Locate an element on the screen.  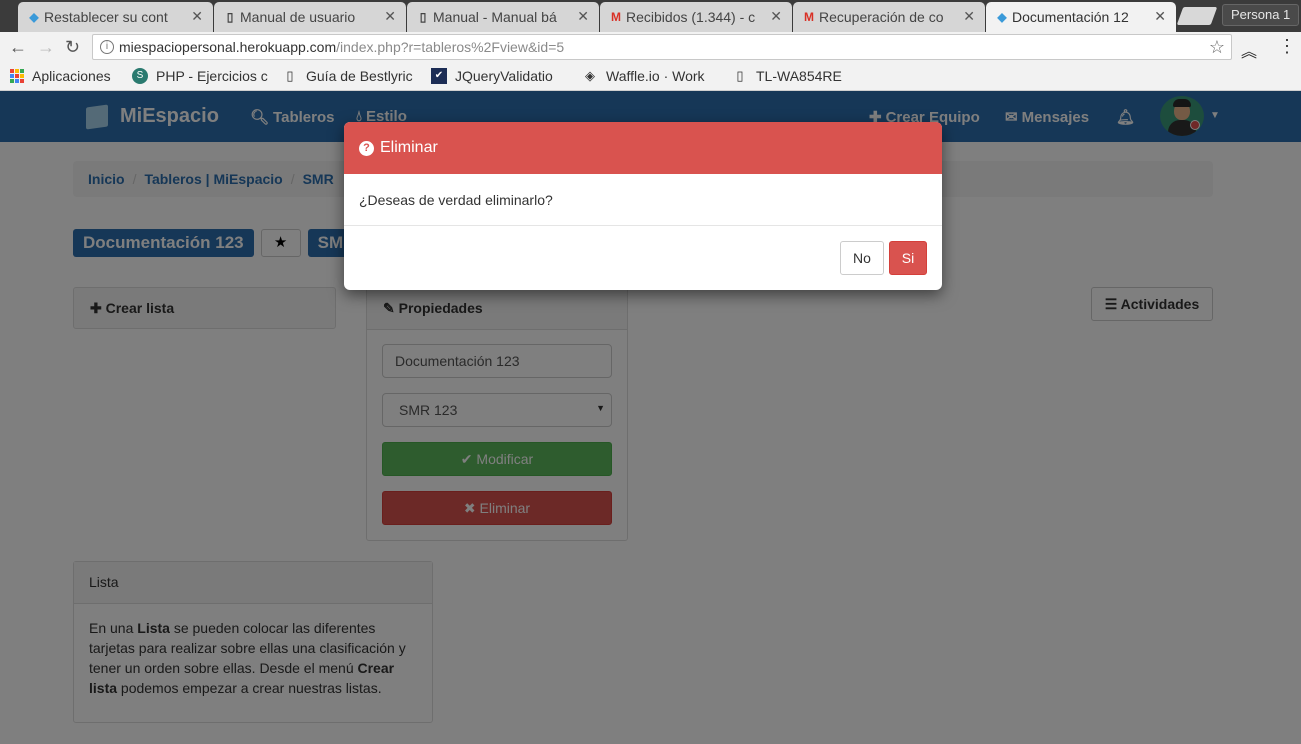
extension-icon: ︽ is located at coordinates (1249, 50).